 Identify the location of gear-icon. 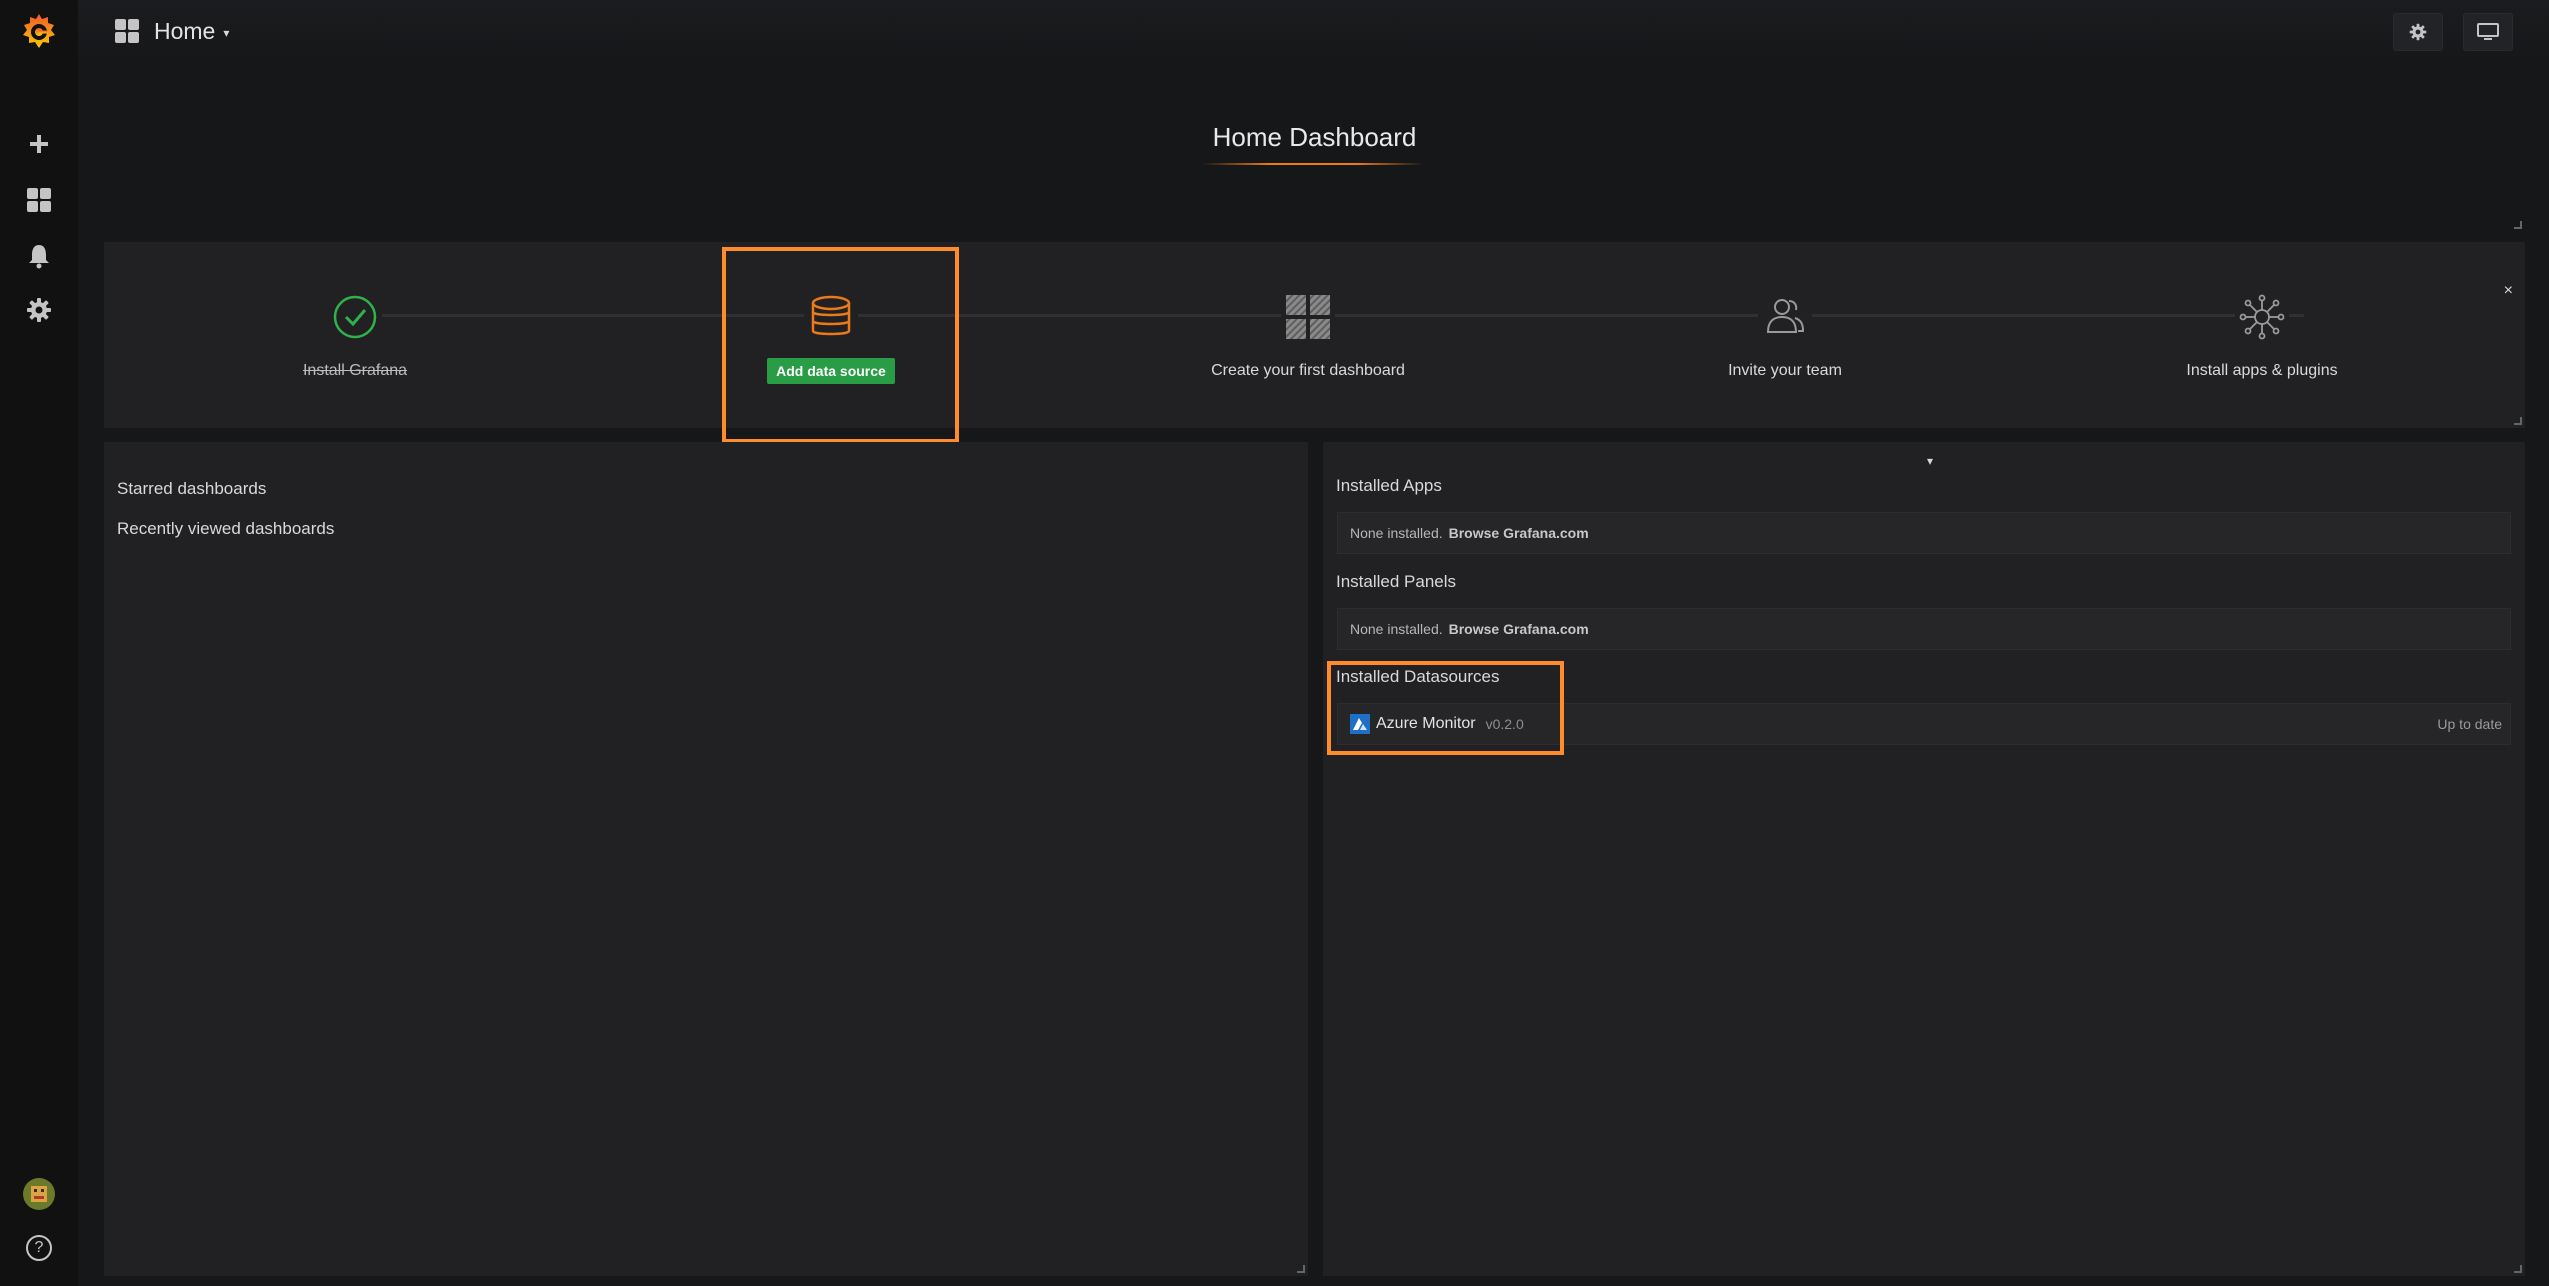
(2418, 32).